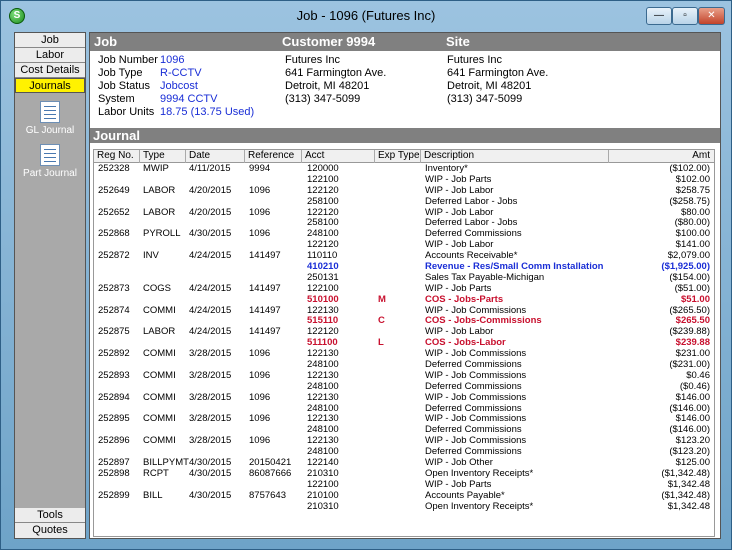 The image size is (732, 550). What do you see at coordinates (382, 299) in the screenshot?
I see `cell-exp: M` at bounding box center [382, 299].